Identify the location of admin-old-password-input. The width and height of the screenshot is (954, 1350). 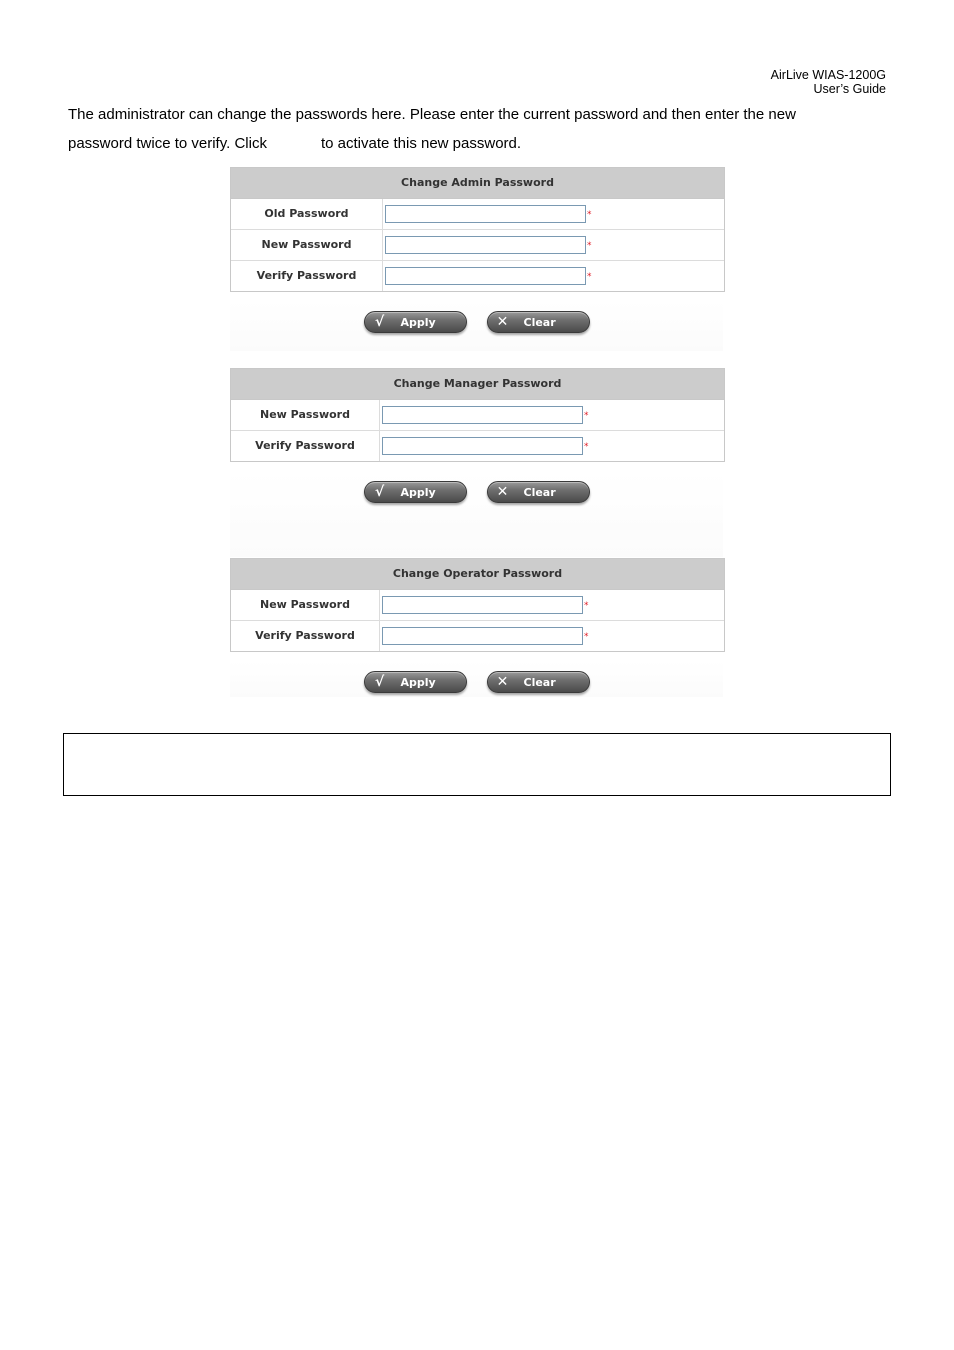
(485, 214).